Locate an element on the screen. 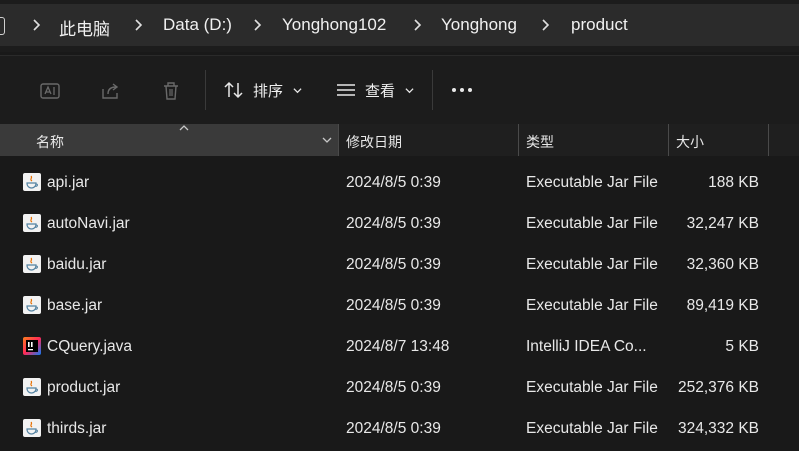 The image size is (799, 451). file-name: autoNavi.jar is located at coordinates (88, 223).